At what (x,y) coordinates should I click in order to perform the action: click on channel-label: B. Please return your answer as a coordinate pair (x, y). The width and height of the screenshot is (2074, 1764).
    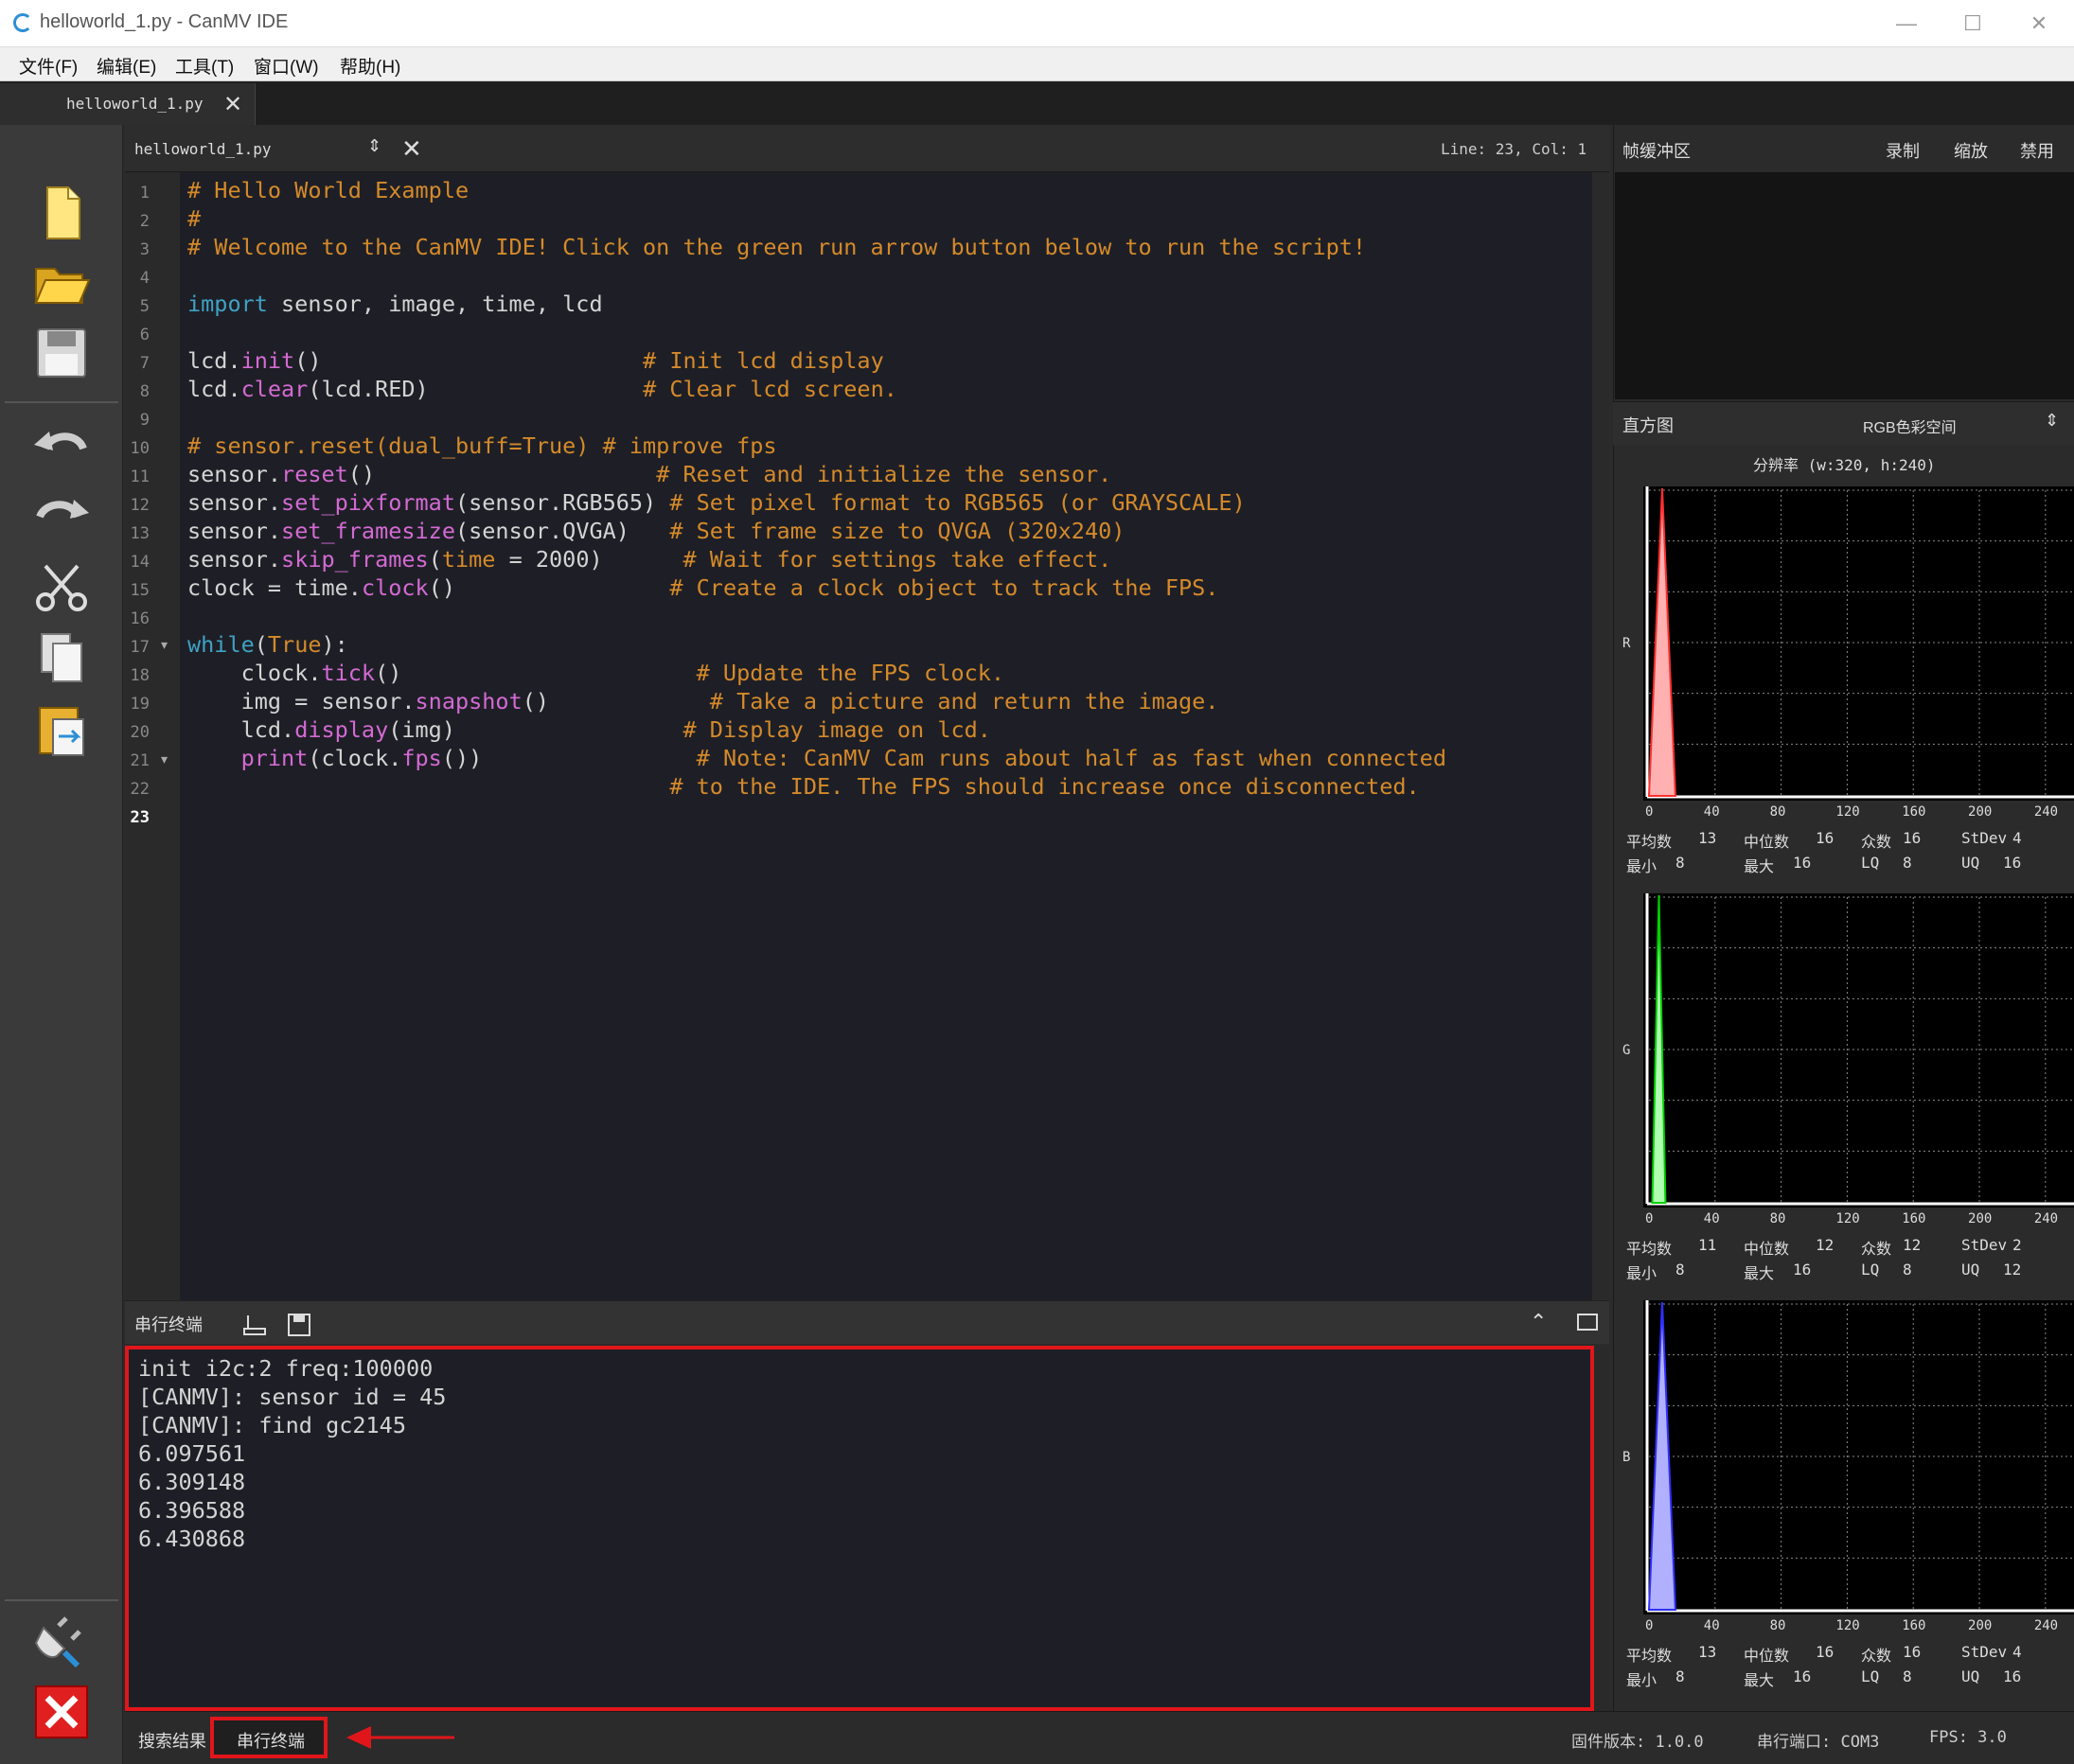
    Looking at the image, I should click on (1626, 1457).